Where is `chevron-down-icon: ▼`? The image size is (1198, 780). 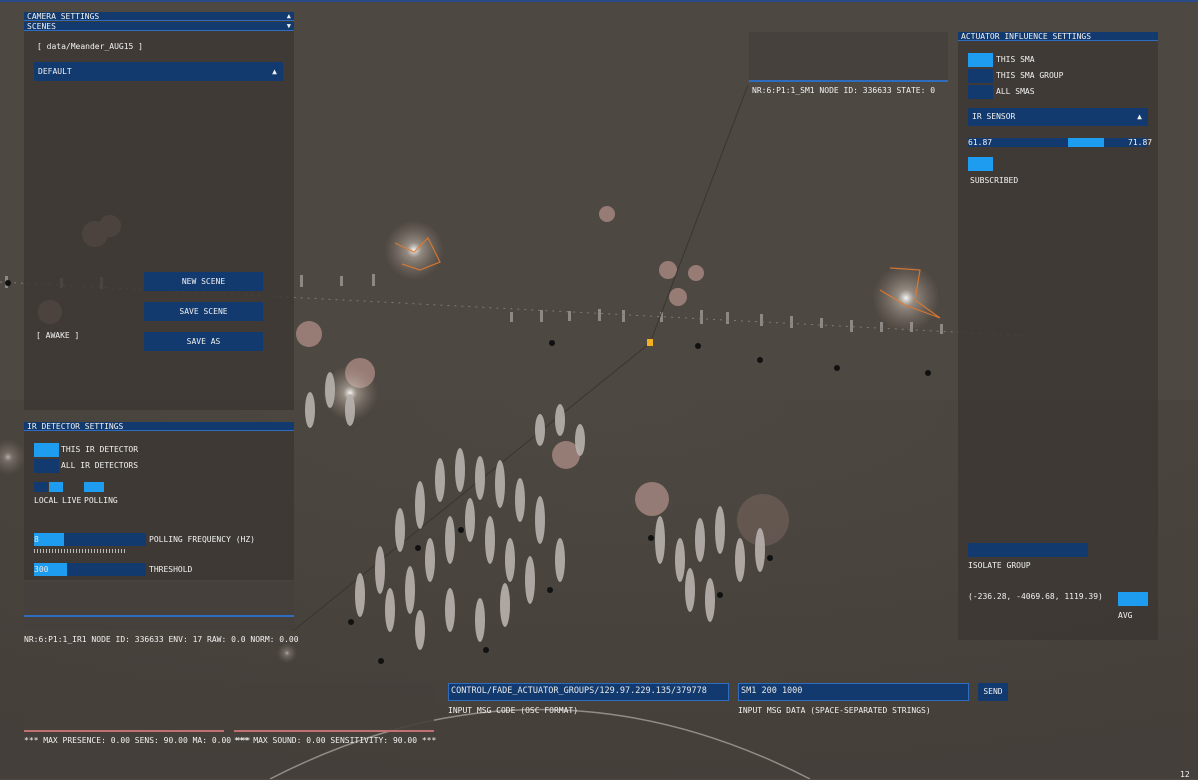 chevron-down-icon: ▼ is located at coordinates (288, 26).